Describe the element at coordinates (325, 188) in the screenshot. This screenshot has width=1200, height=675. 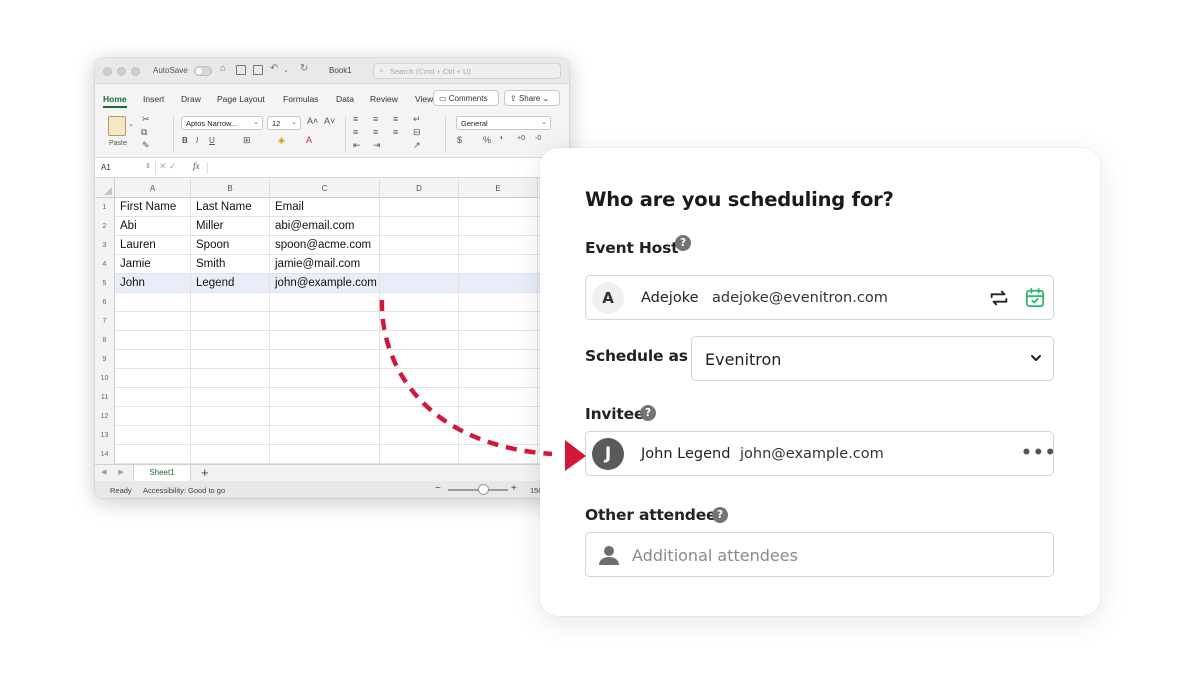
I see `column-header: C` at that location.